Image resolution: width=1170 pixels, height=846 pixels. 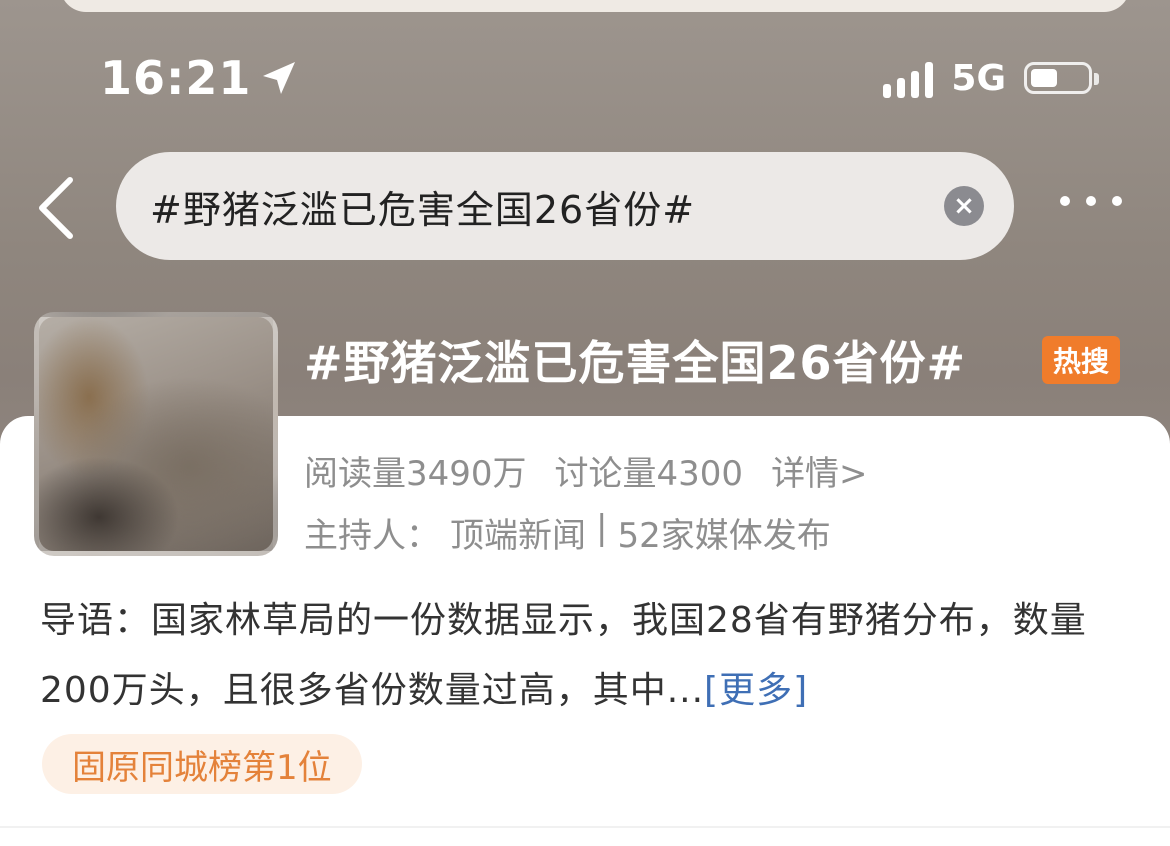 I want to click on status-time: 16:21, so click(x=199, y=78).